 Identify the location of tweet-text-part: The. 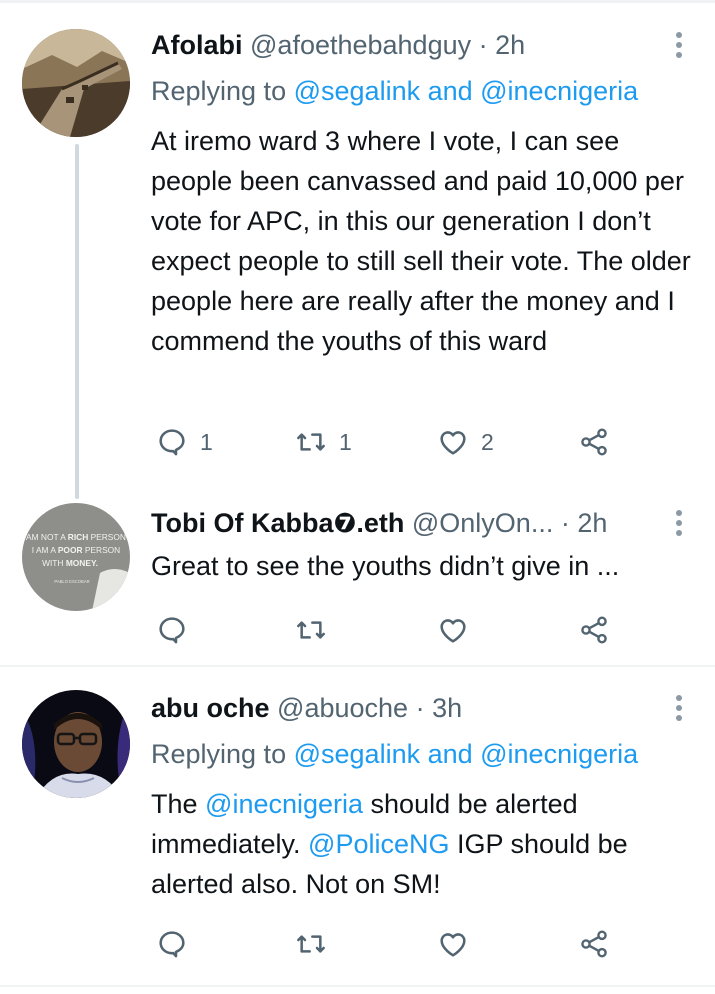
(178, 804).